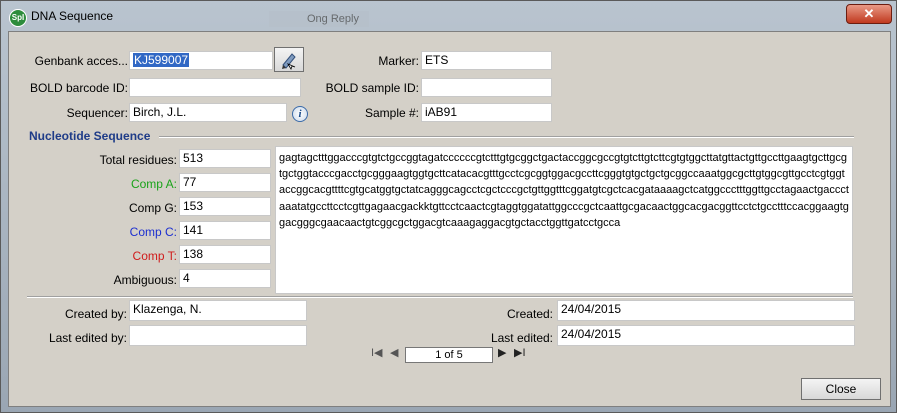 Image resolution: width=897 pixels, height=413 pixels. What do you see at coordinates (520, 352) in the screenshot?
I see `last-page-button: ▶I` at bounding box center [520, 352].